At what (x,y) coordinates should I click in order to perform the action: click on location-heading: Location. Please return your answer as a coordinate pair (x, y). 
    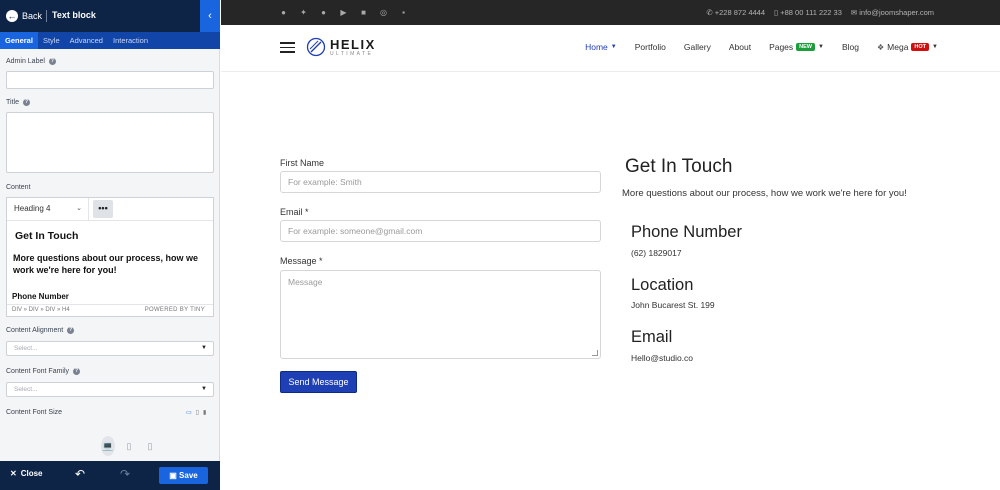
    Looking at the image, I should click on (662, 285).